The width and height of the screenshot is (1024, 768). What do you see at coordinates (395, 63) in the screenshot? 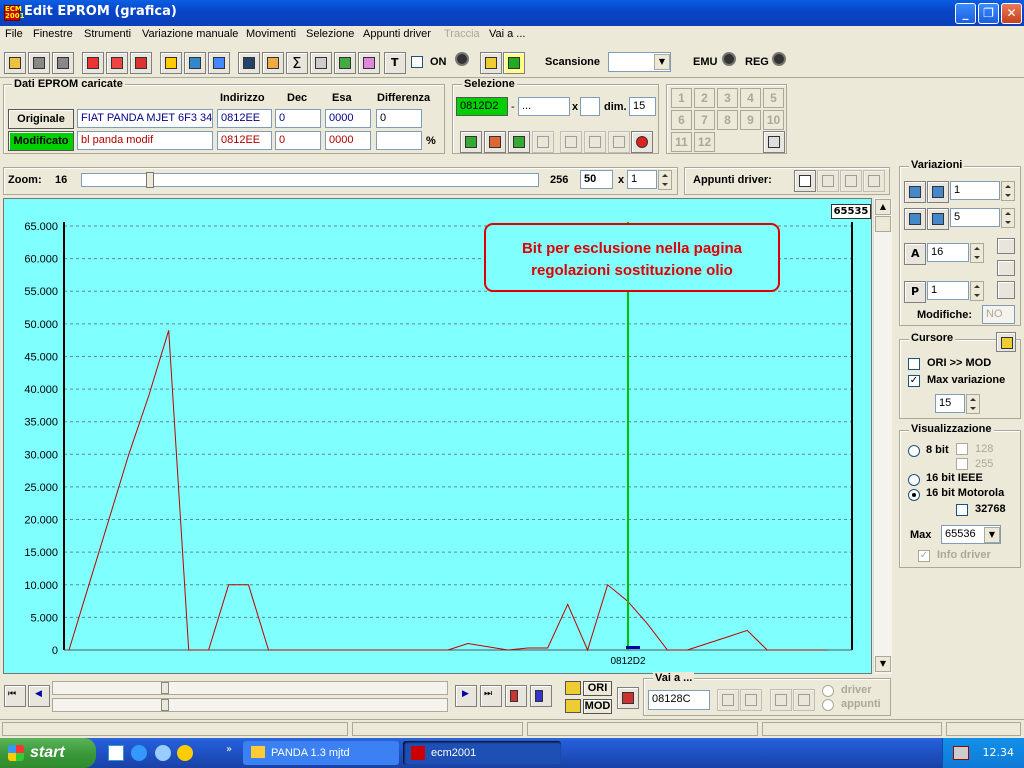
I see `text-icon: T` at bounding box center [395, 63].